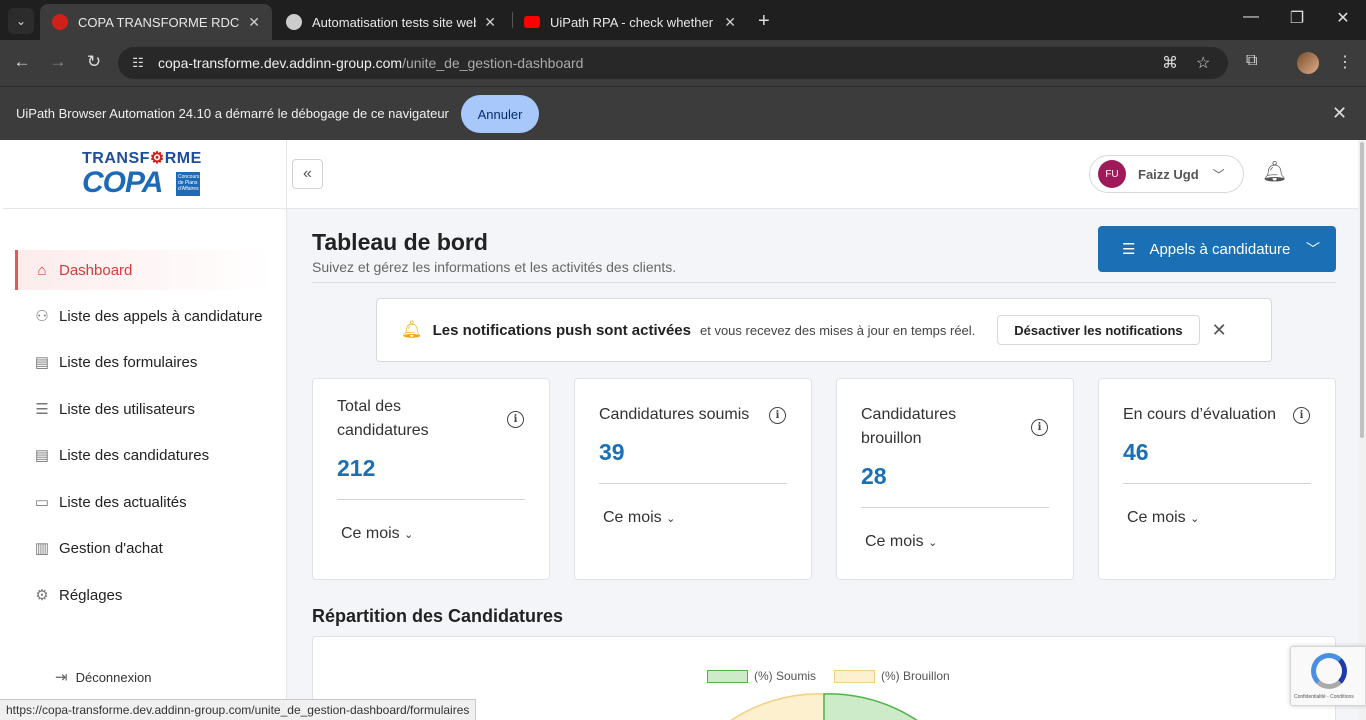 The image size is (1366, 720). I want to click on sidebar-item-actualites: ▭ Liste des actualités, so click(144, 502).